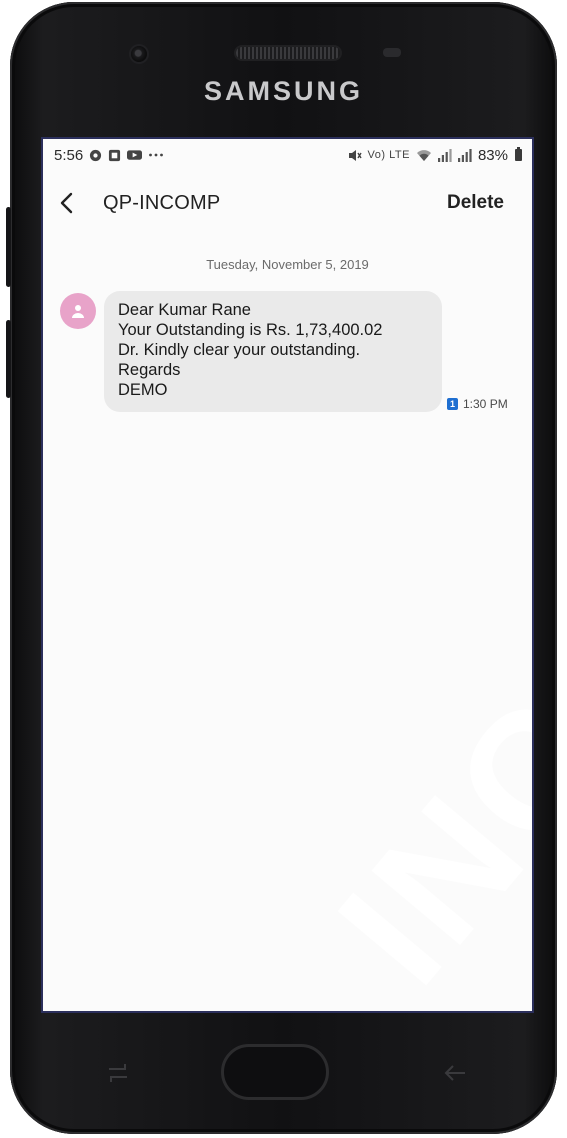 Image resolution: width=567 pixels, height=1138 pixels. What do you see at coordinates (95, 155) in the screenshot?
I see `settings-notification-icon` at bounding box center [95, 155].